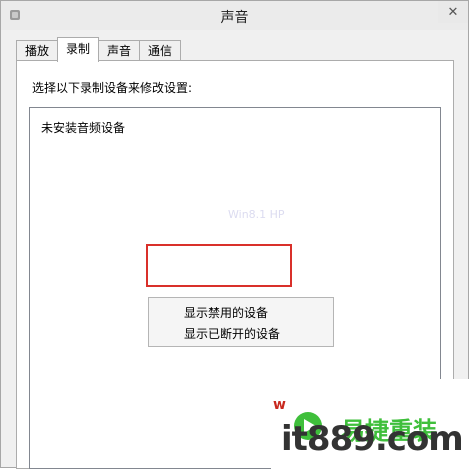  I want to click on tab-sounds: 声音, so click(119, 50).